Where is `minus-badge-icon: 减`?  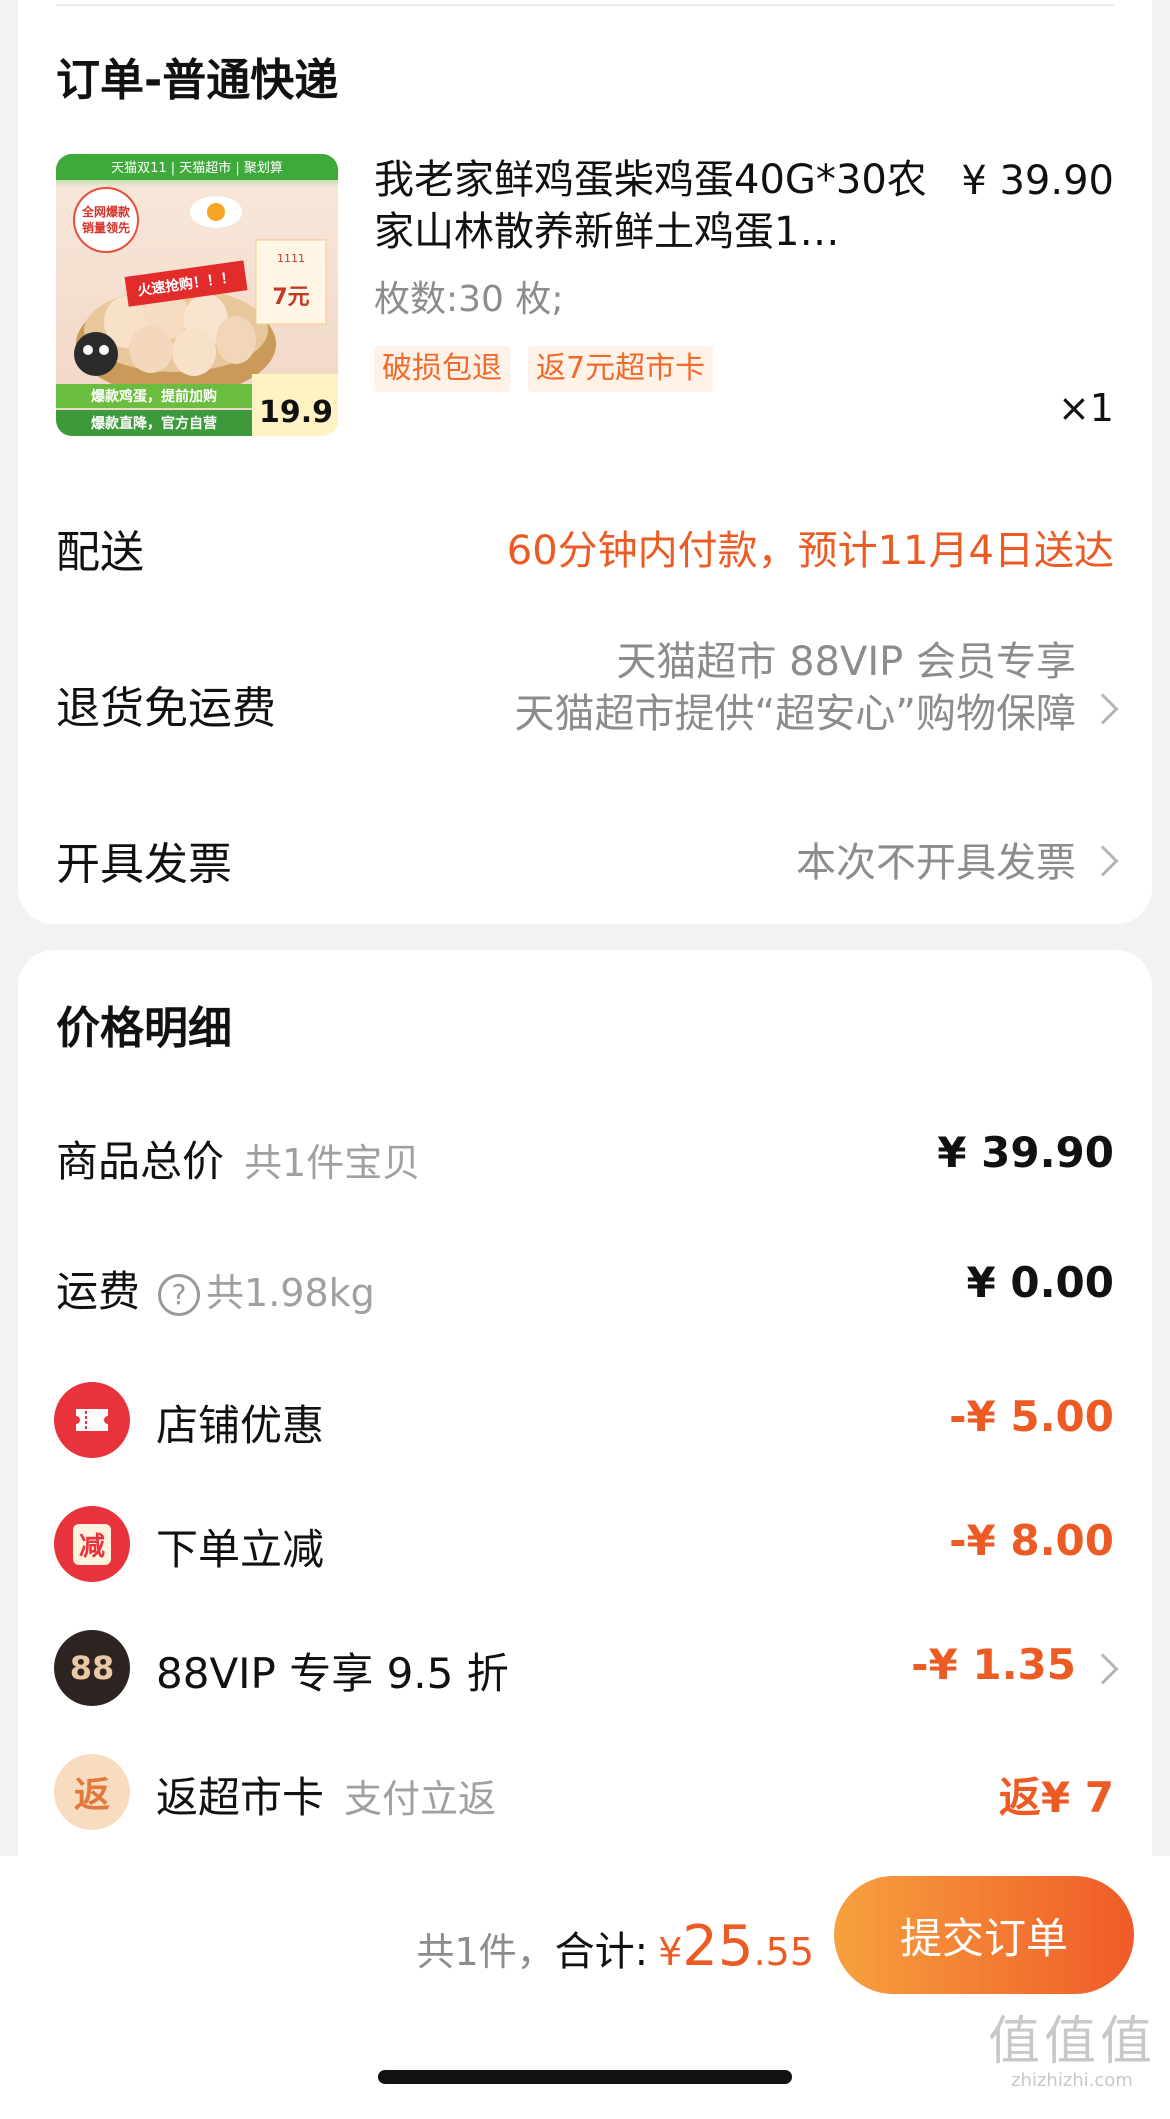
minus-badge-icon: 减 is located at coordinates (92, 1544).